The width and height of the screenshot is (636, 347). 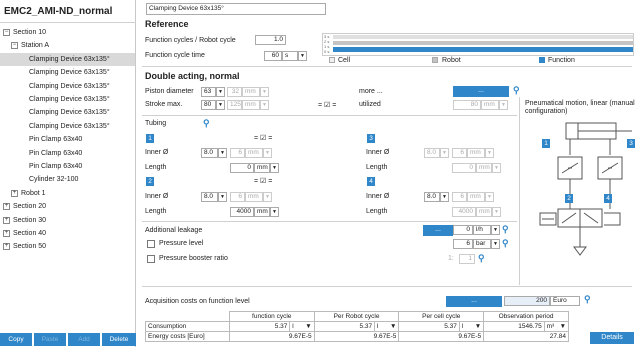 What do you see at coordinates (503, 105) in the screenshot?
I see `utilized-unit-dropdown: ▼` at bounding box center [503, 105].